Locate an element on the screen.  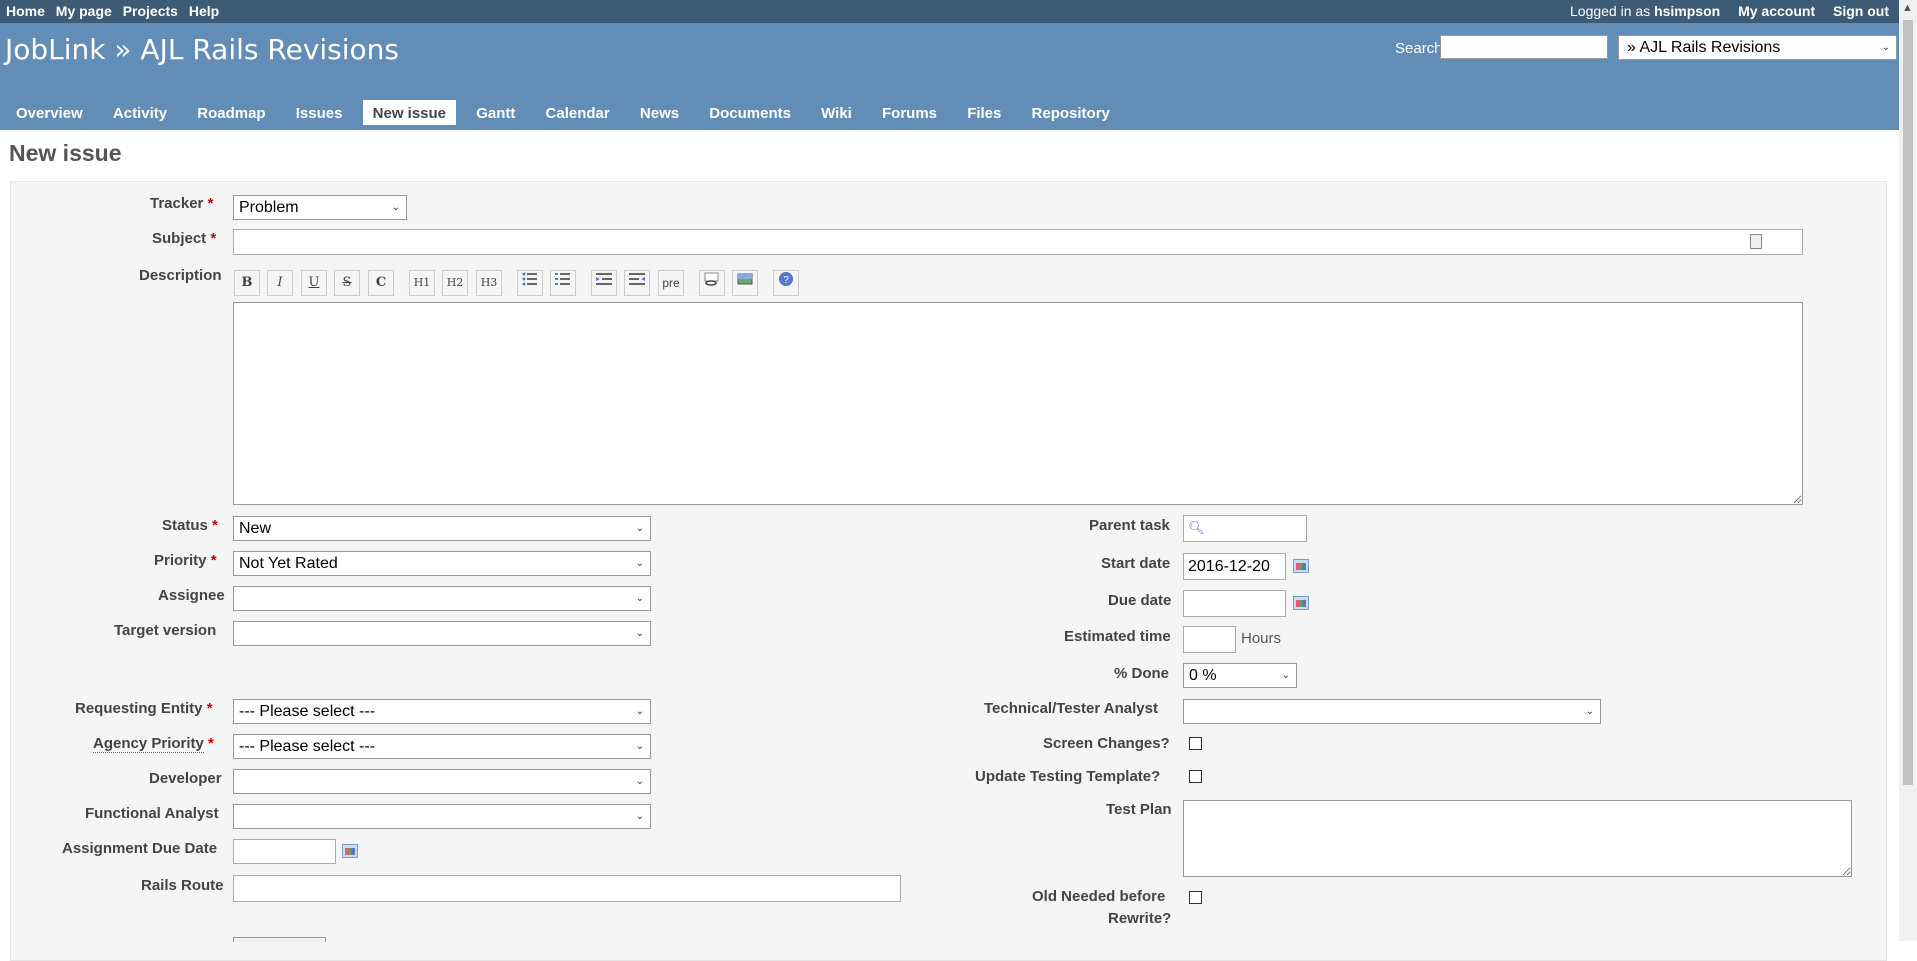
screen-changes-checkbox is located at coordinates (1195, 743).